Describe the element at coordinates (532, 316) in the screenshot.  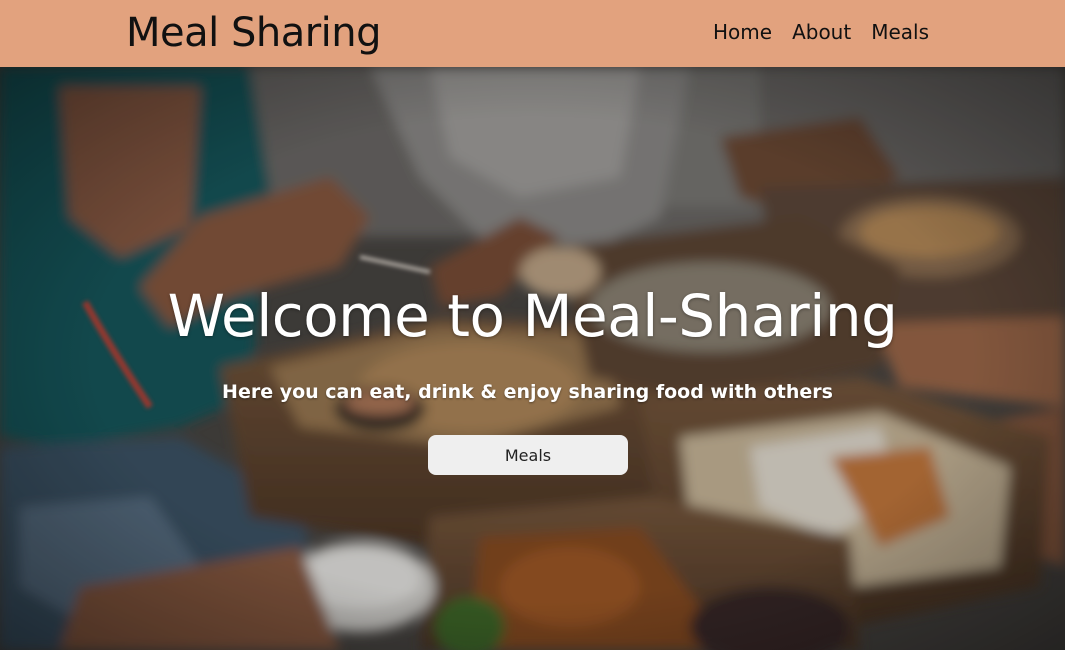
I see `hero-title: Welcome to Meal-Sharing` at that location.